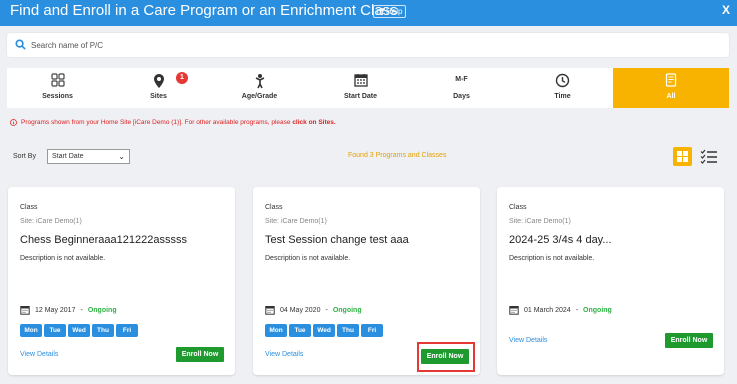 This screenshot has height=384, width=737. What do you see at coordinates (57, 96) in the screenshot?
I see `filter-label: Sessions` at bounding box center [57, 96].